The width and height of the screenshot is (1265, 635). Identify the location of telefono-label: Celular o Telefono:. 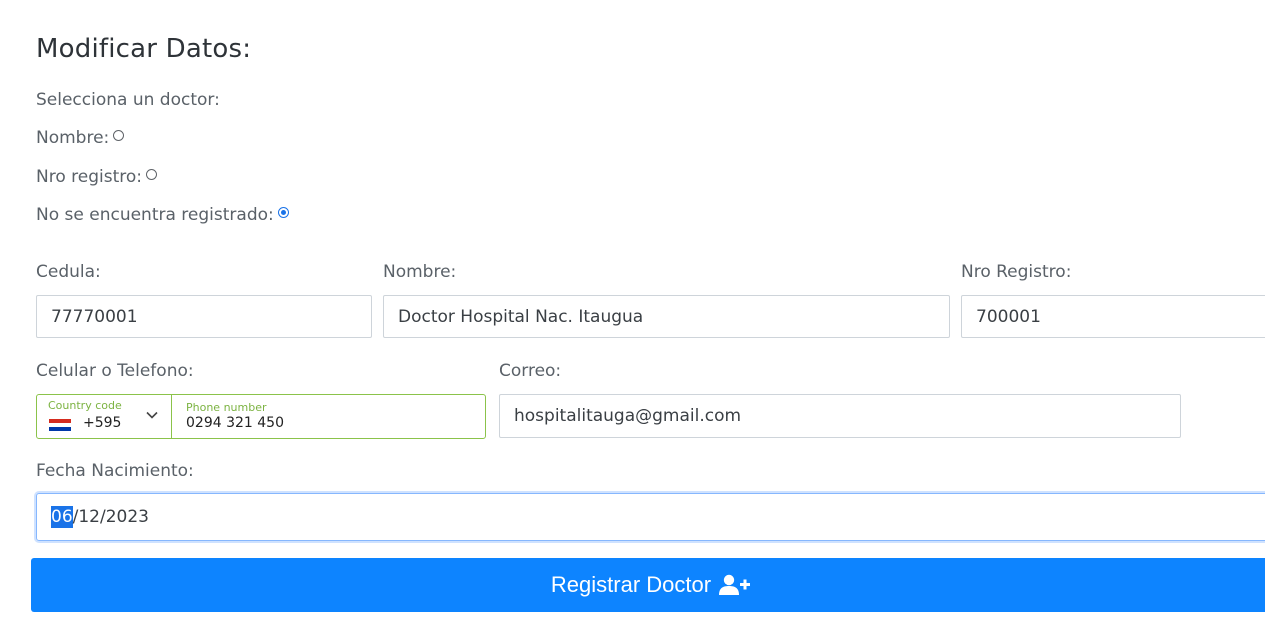
(115, 371).